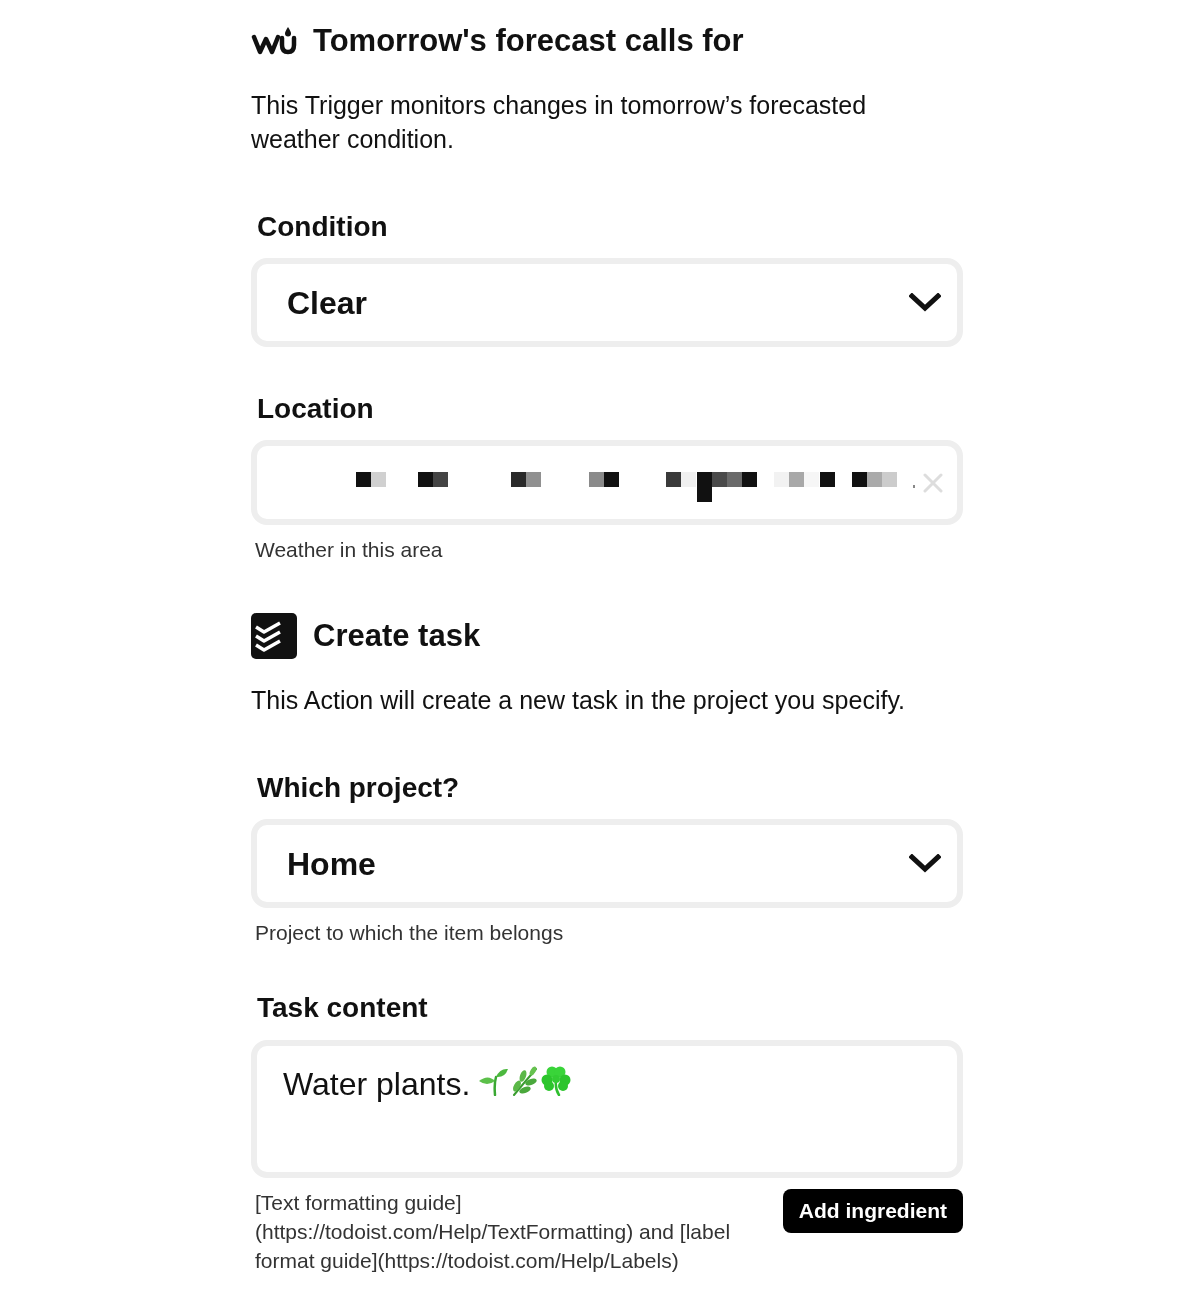  Describe the element at coordinates (322, 227) in the screenshot. I see `field-label: Condition` at that location.